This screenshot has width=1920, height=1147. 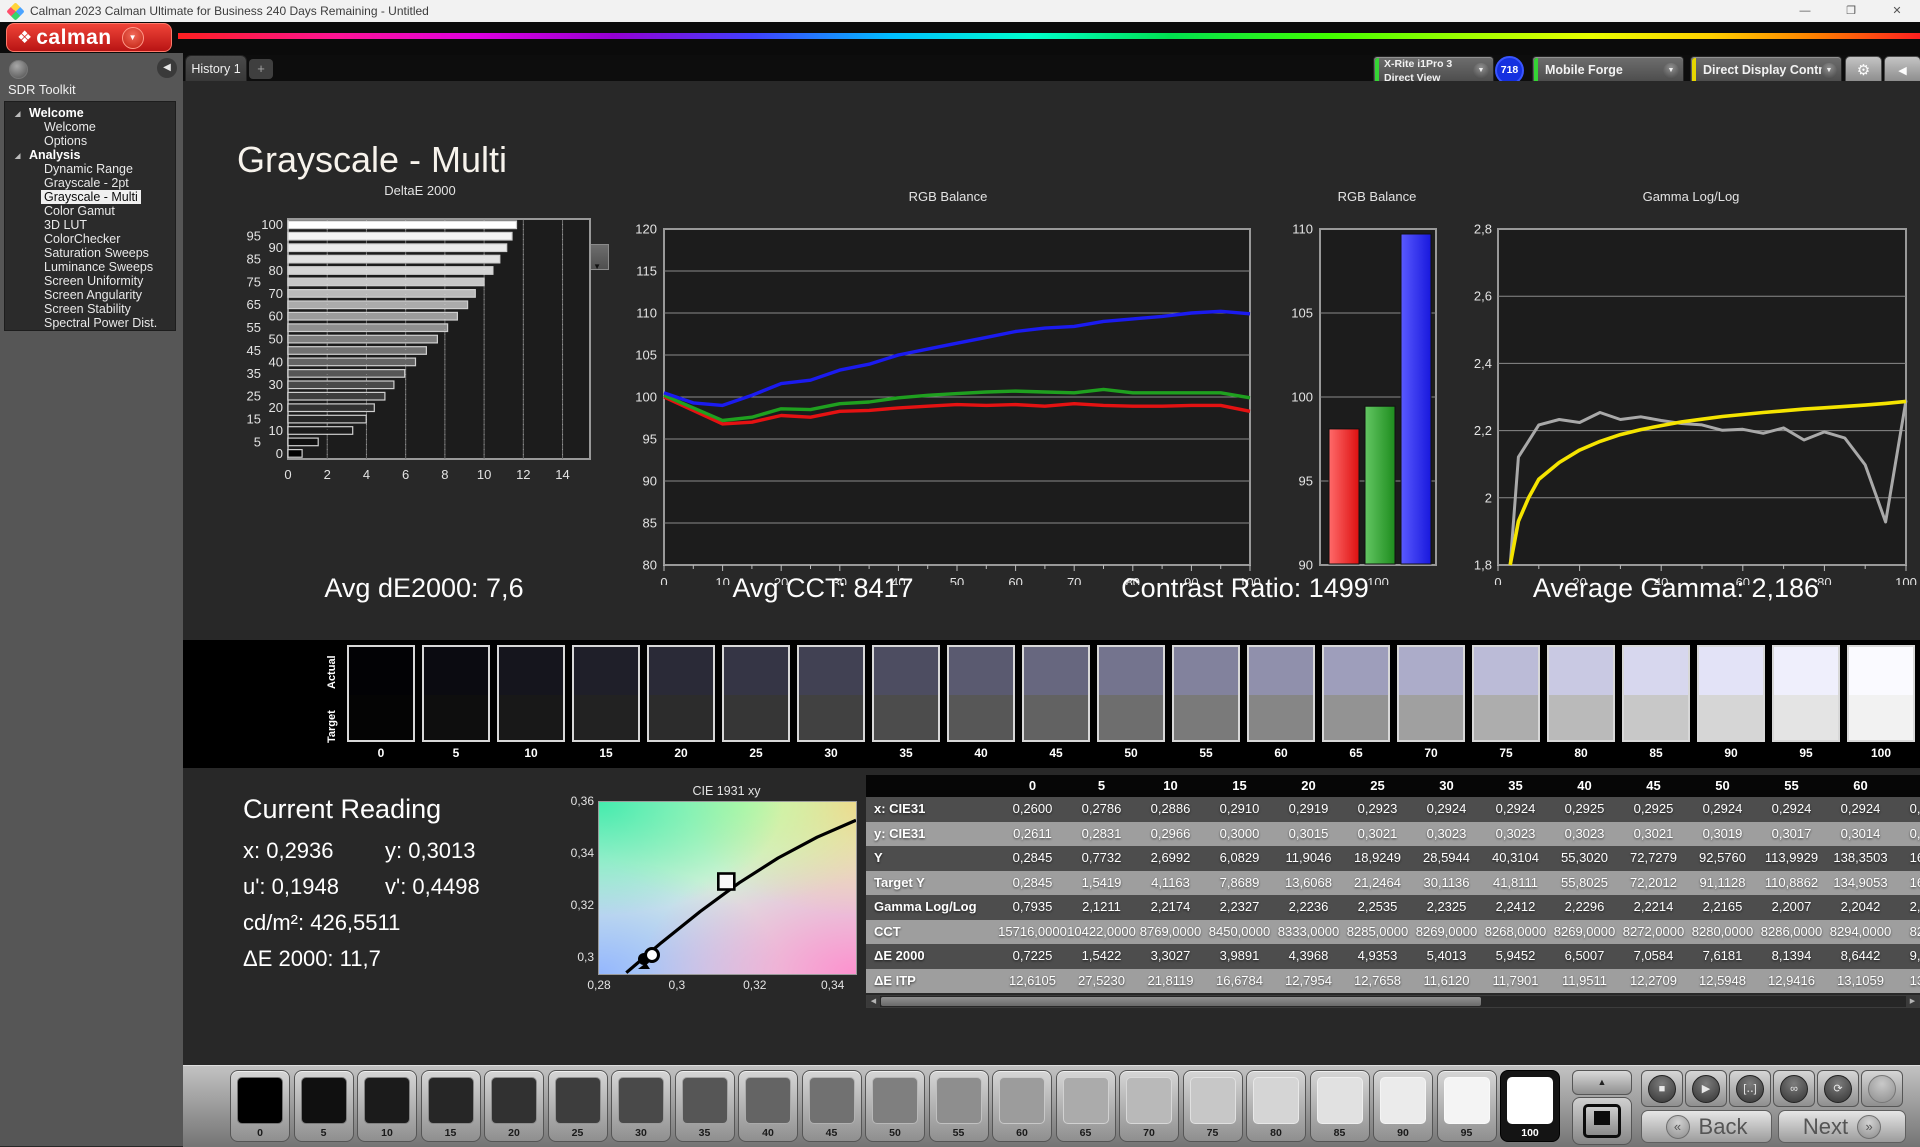 I want to click on patch-button-45: 45, so click(x=831, y=1106).